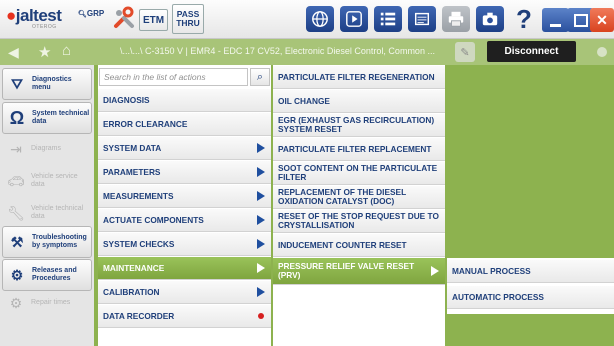 The image size is (614, 346). Describe the element at coordinates (530, 297) in the screenshot. I see `menu-item-automatic-process: AUTOMATIC PROCESS` at that location.